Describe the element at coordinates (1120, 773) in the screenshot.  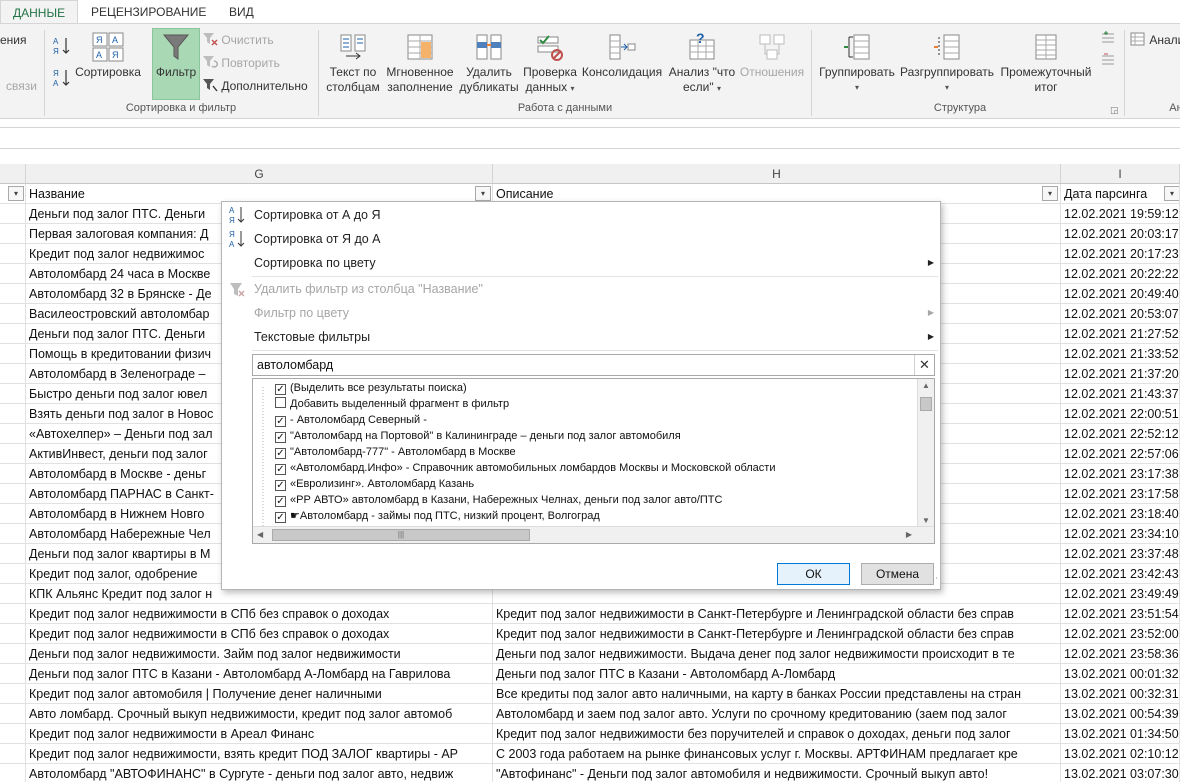
I see `cell-date: 13.02.2021 03:07:30` at that location.